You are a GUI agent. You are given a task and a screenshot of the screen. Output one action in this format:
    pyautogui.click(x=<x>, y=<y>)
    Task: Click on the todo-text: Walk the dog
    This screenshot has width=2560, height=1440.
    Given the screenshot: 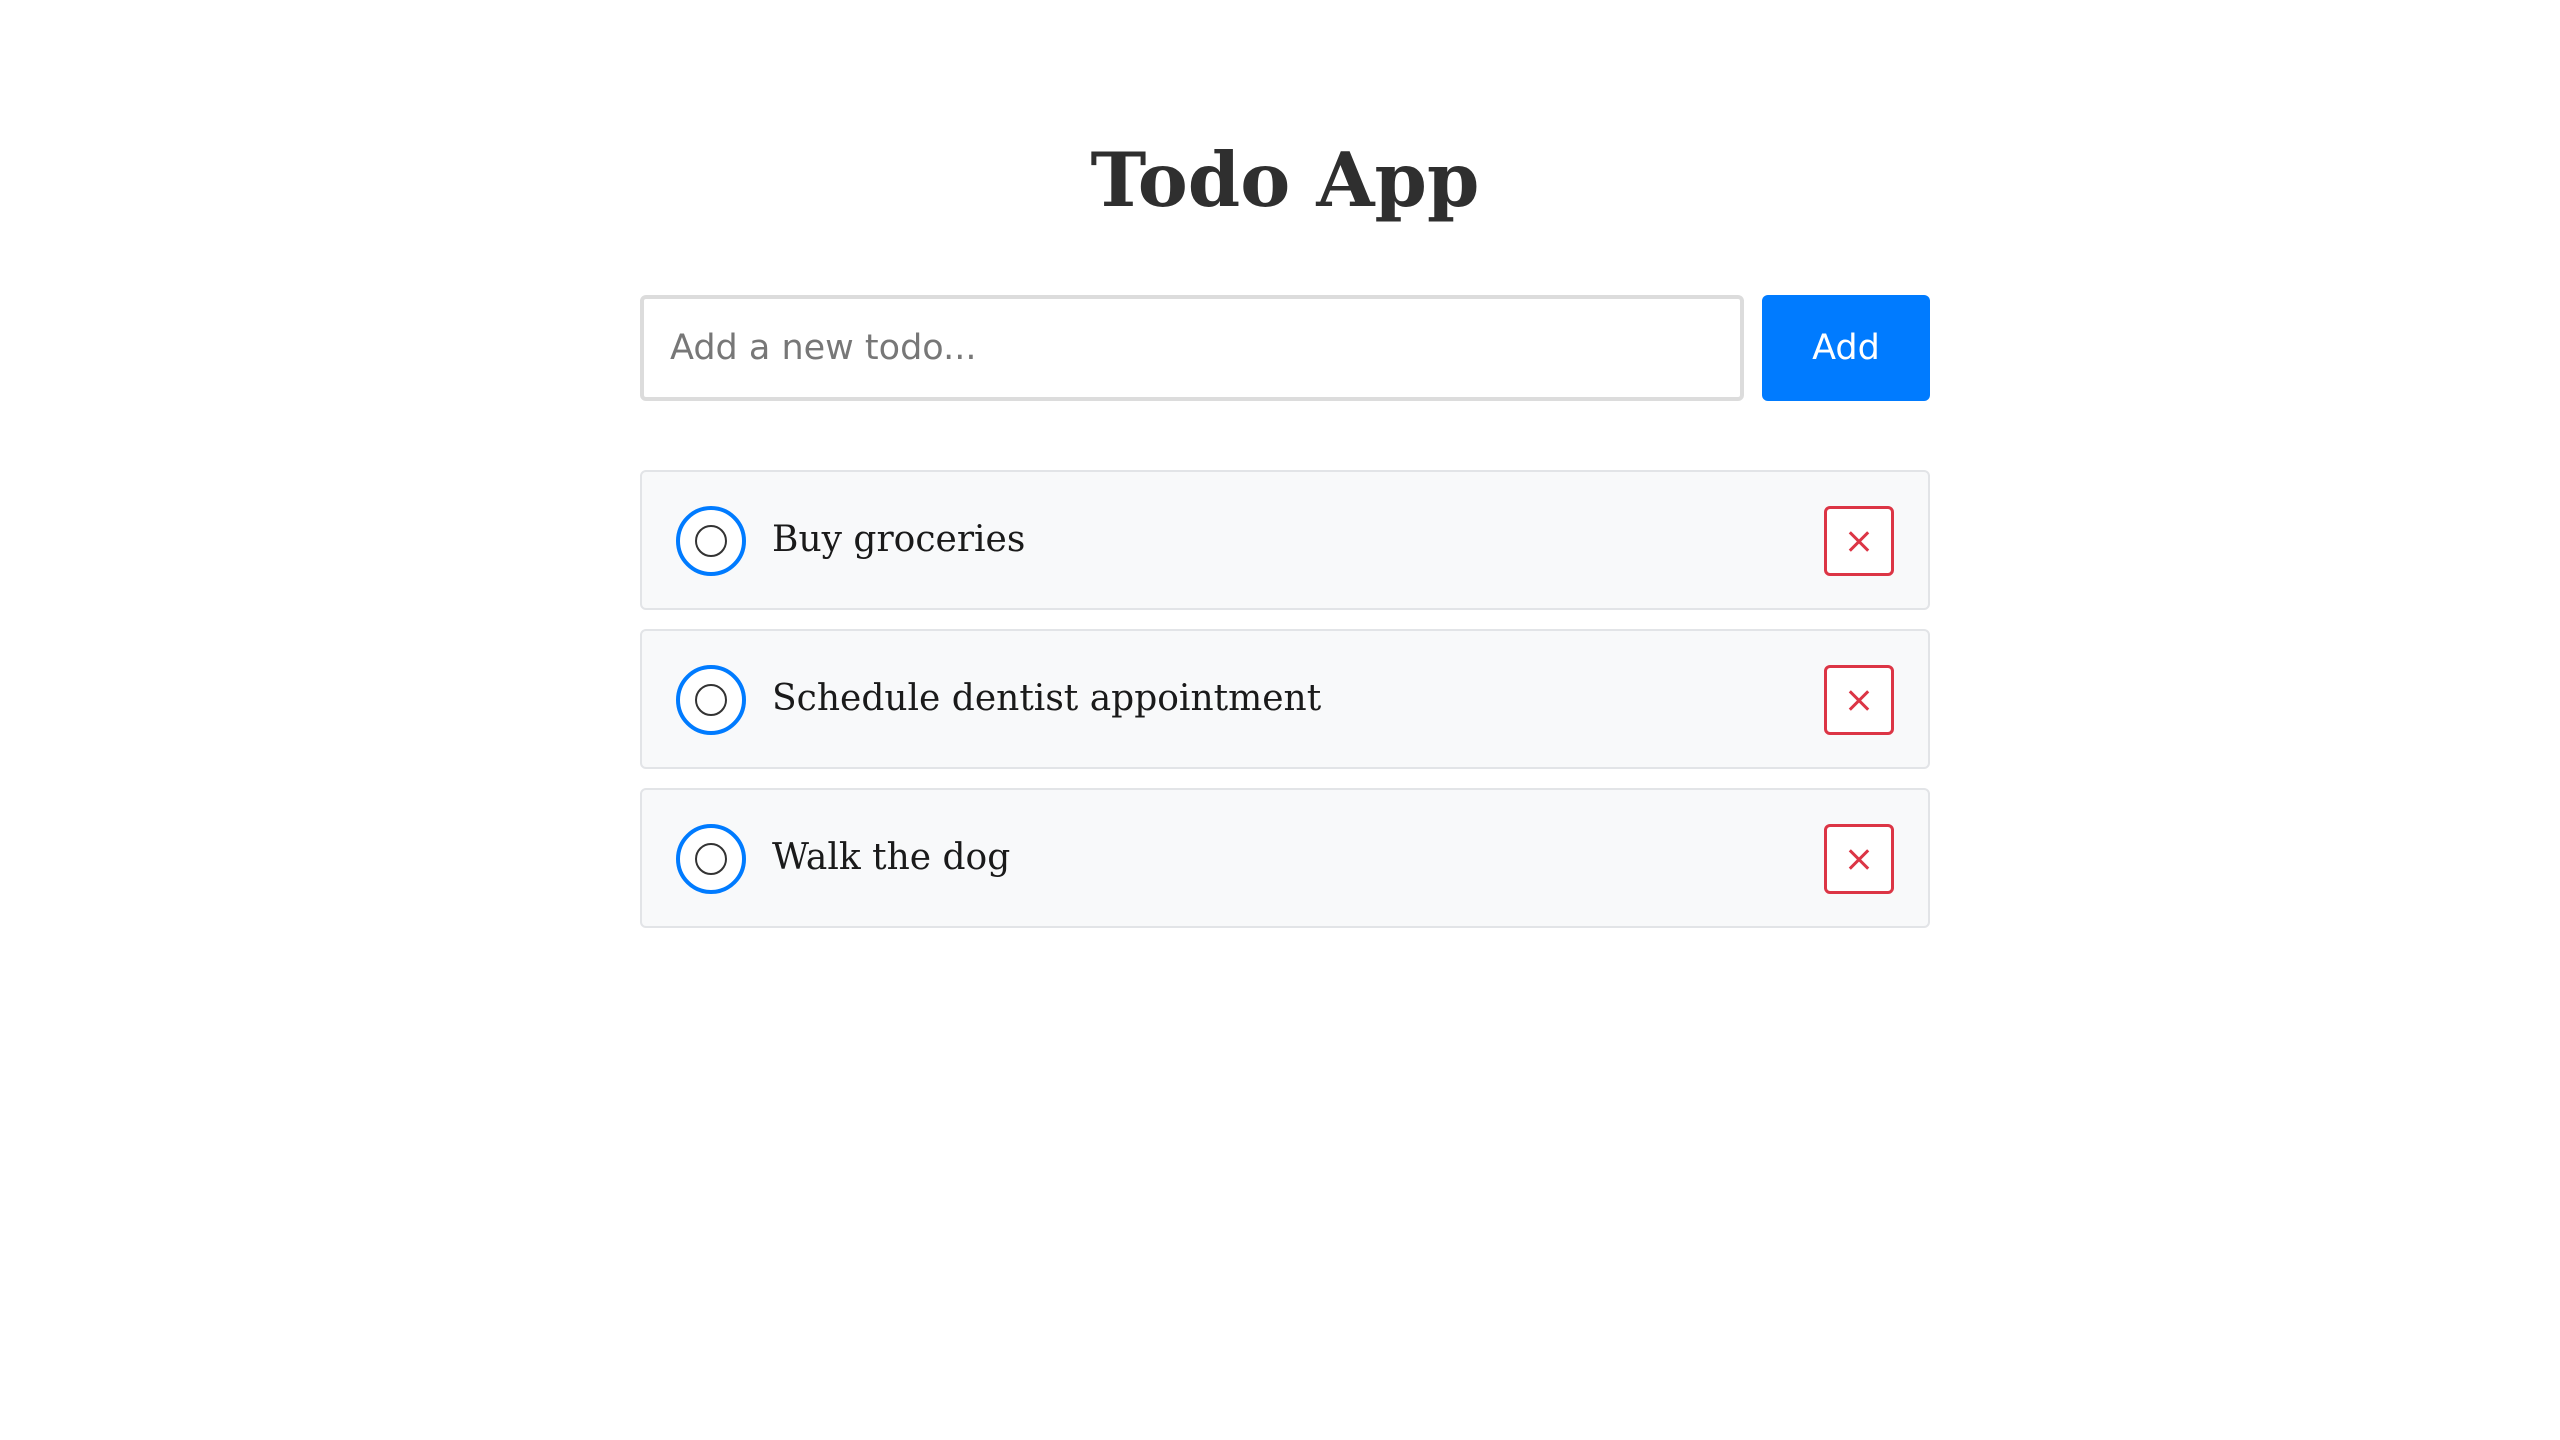 What is the action you would take?
    pyautogui.click(x=891, y=857)
    